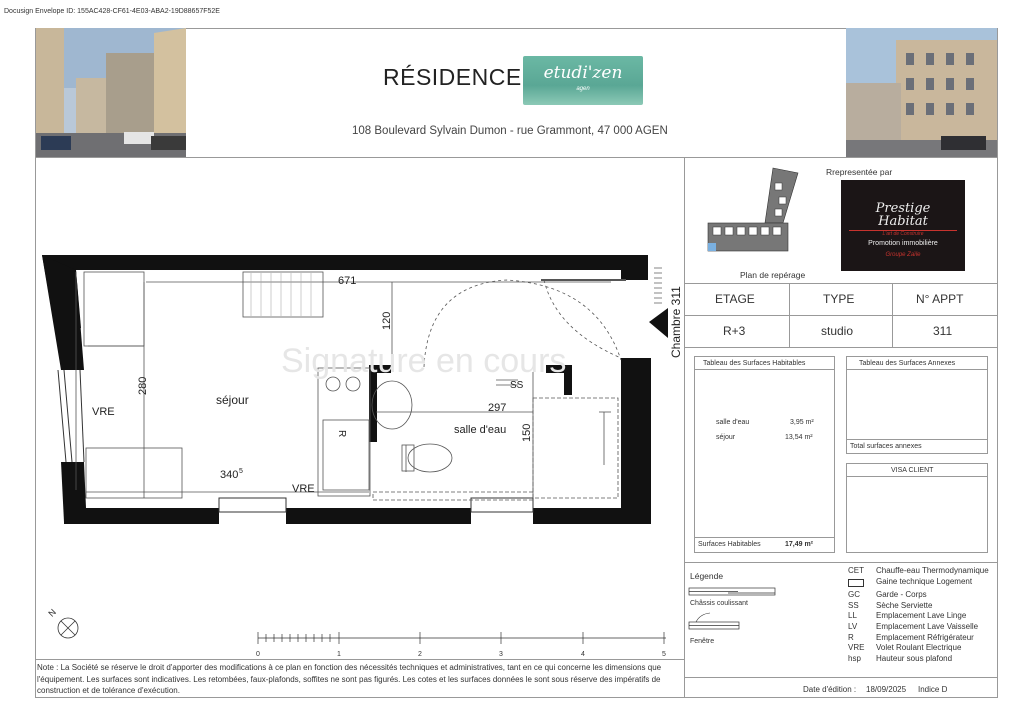  I want to click on dim-297: 297, so click(497, 408).